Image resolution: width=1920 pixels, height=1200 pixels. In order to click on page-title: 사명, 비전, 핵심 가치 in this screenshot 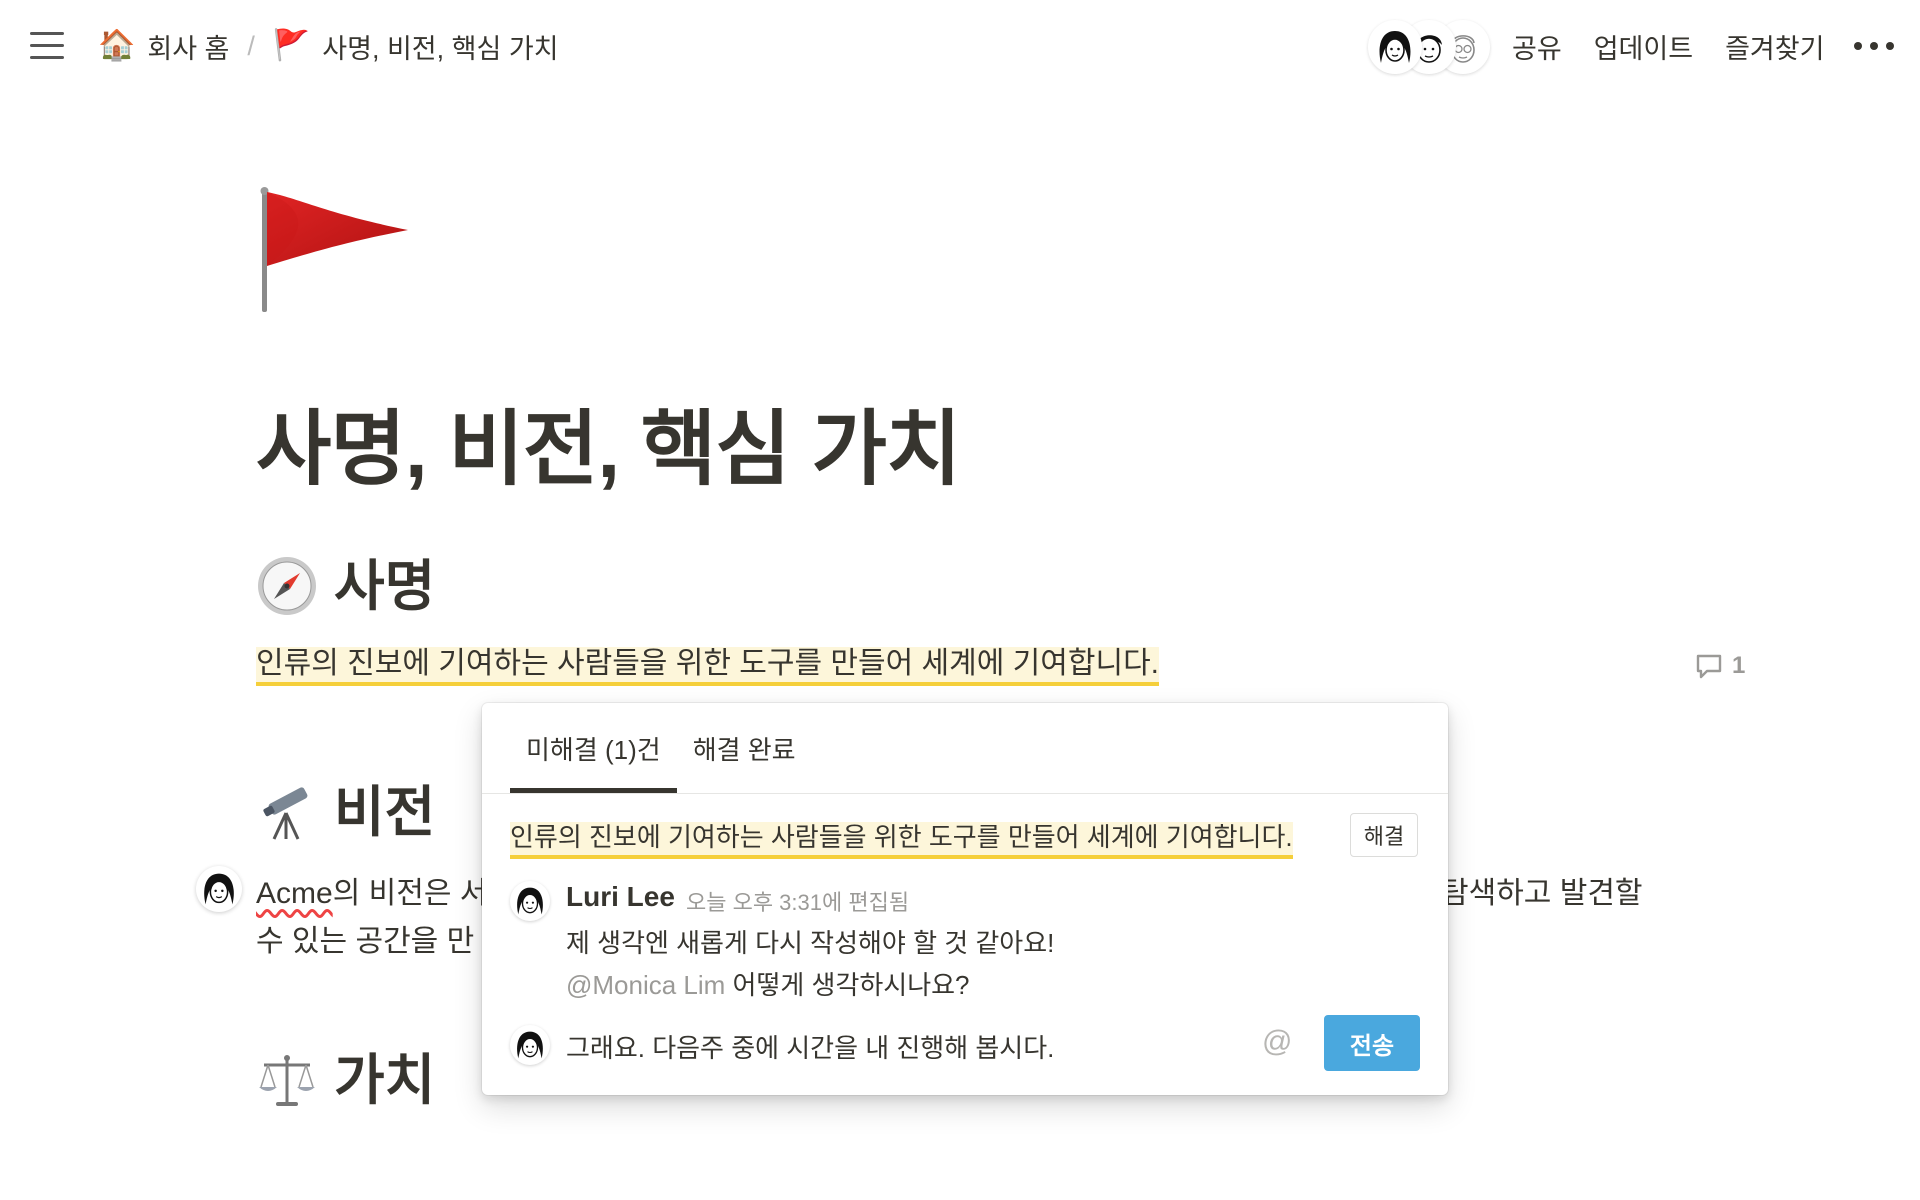, I will do `click(608, 449)`.